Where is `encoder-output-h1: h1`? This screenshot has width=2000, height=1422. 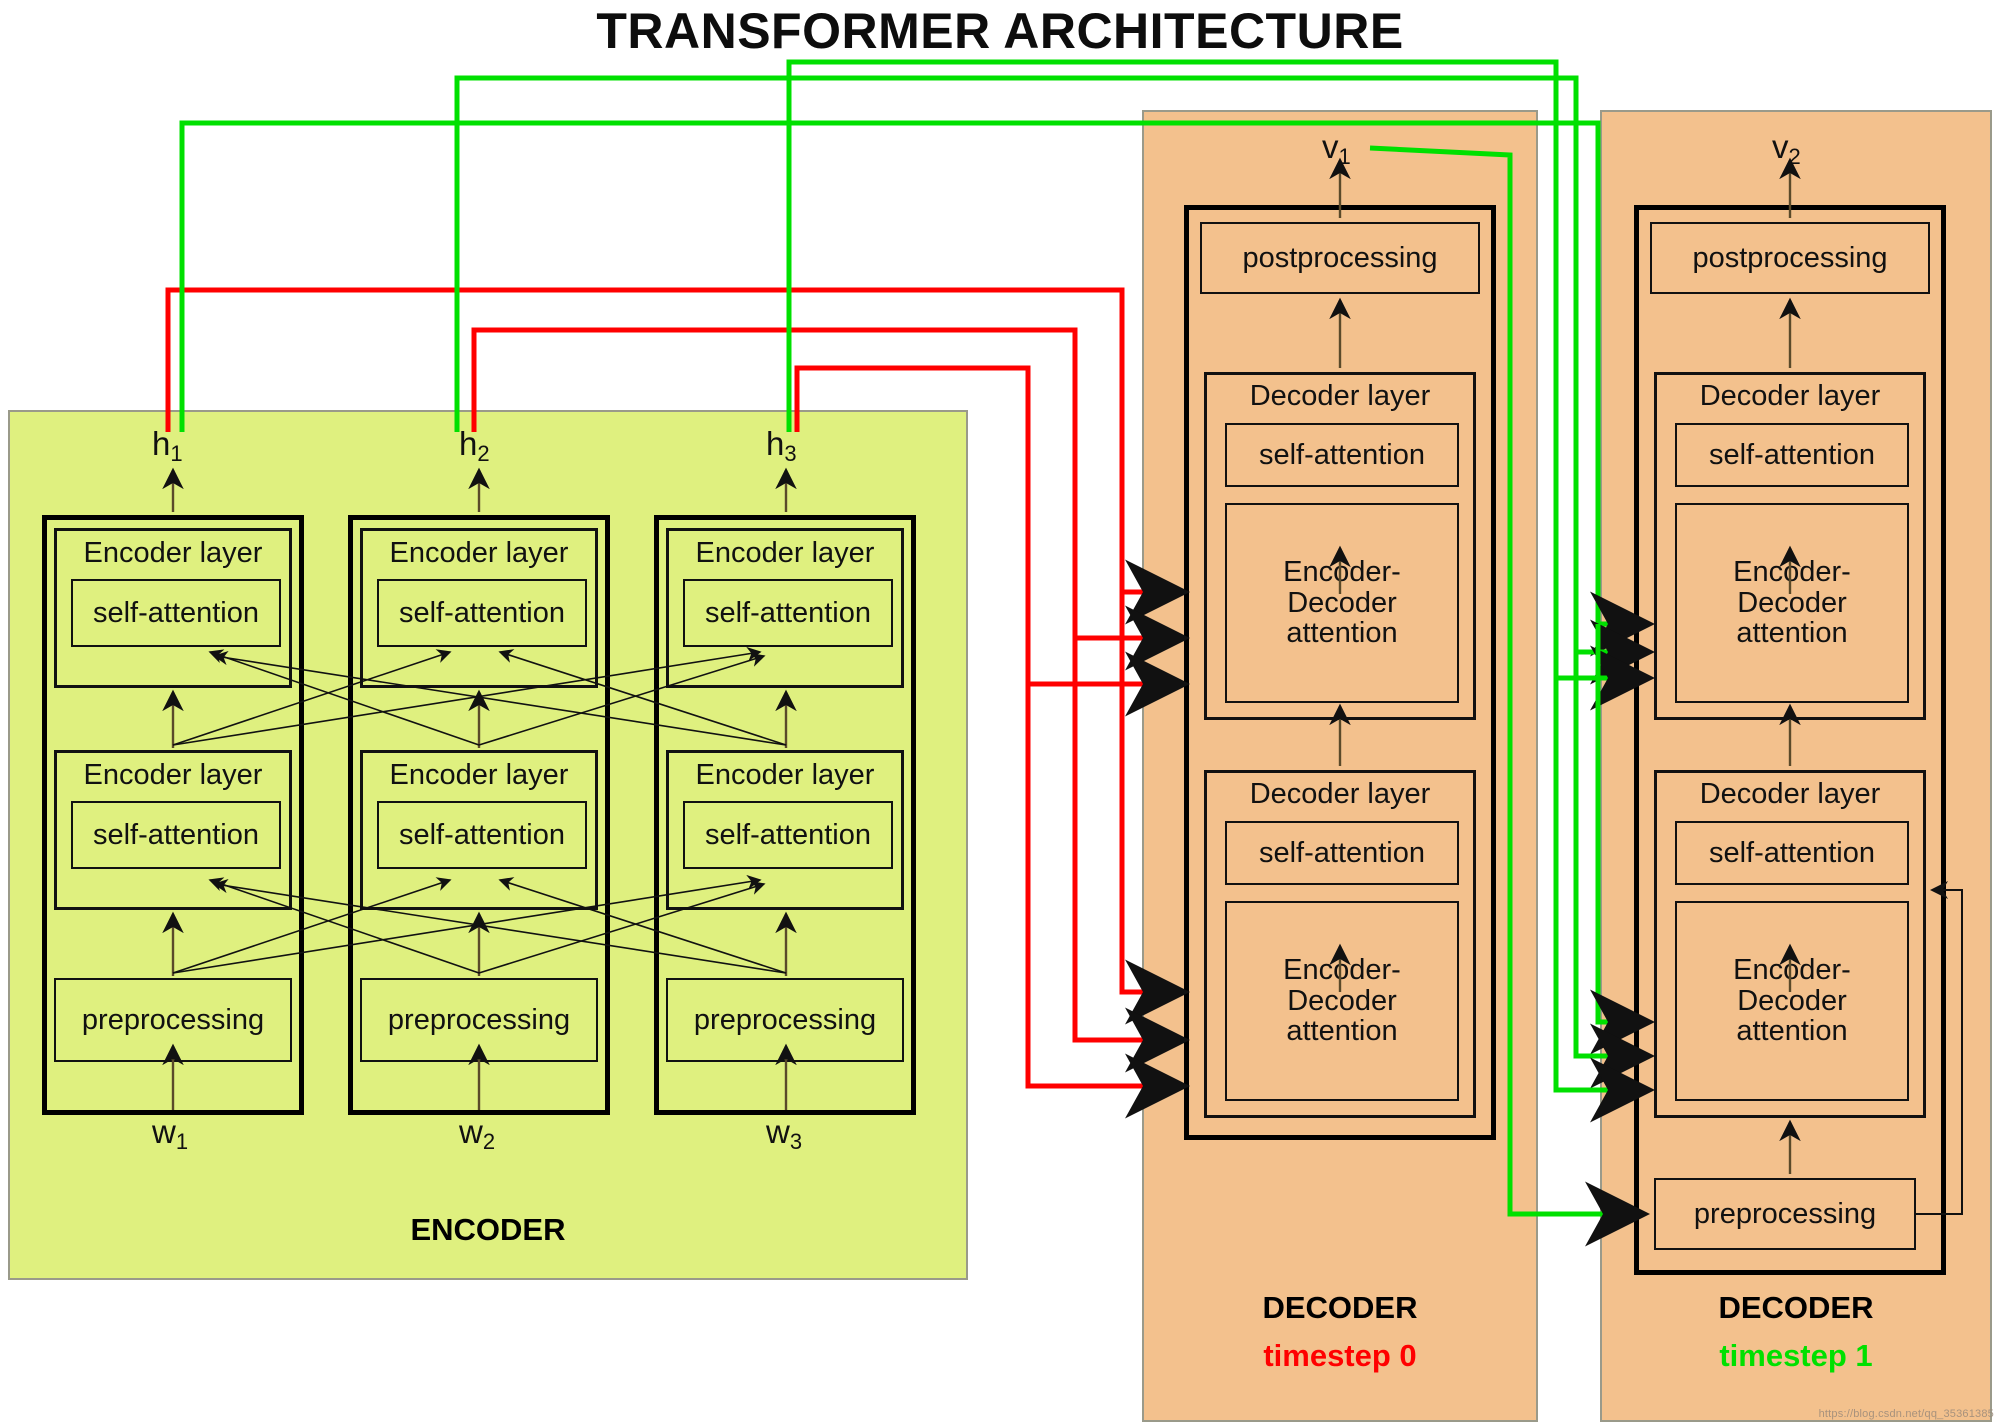
encoder-output-h1: h1 is located at coordinates (167, 445).